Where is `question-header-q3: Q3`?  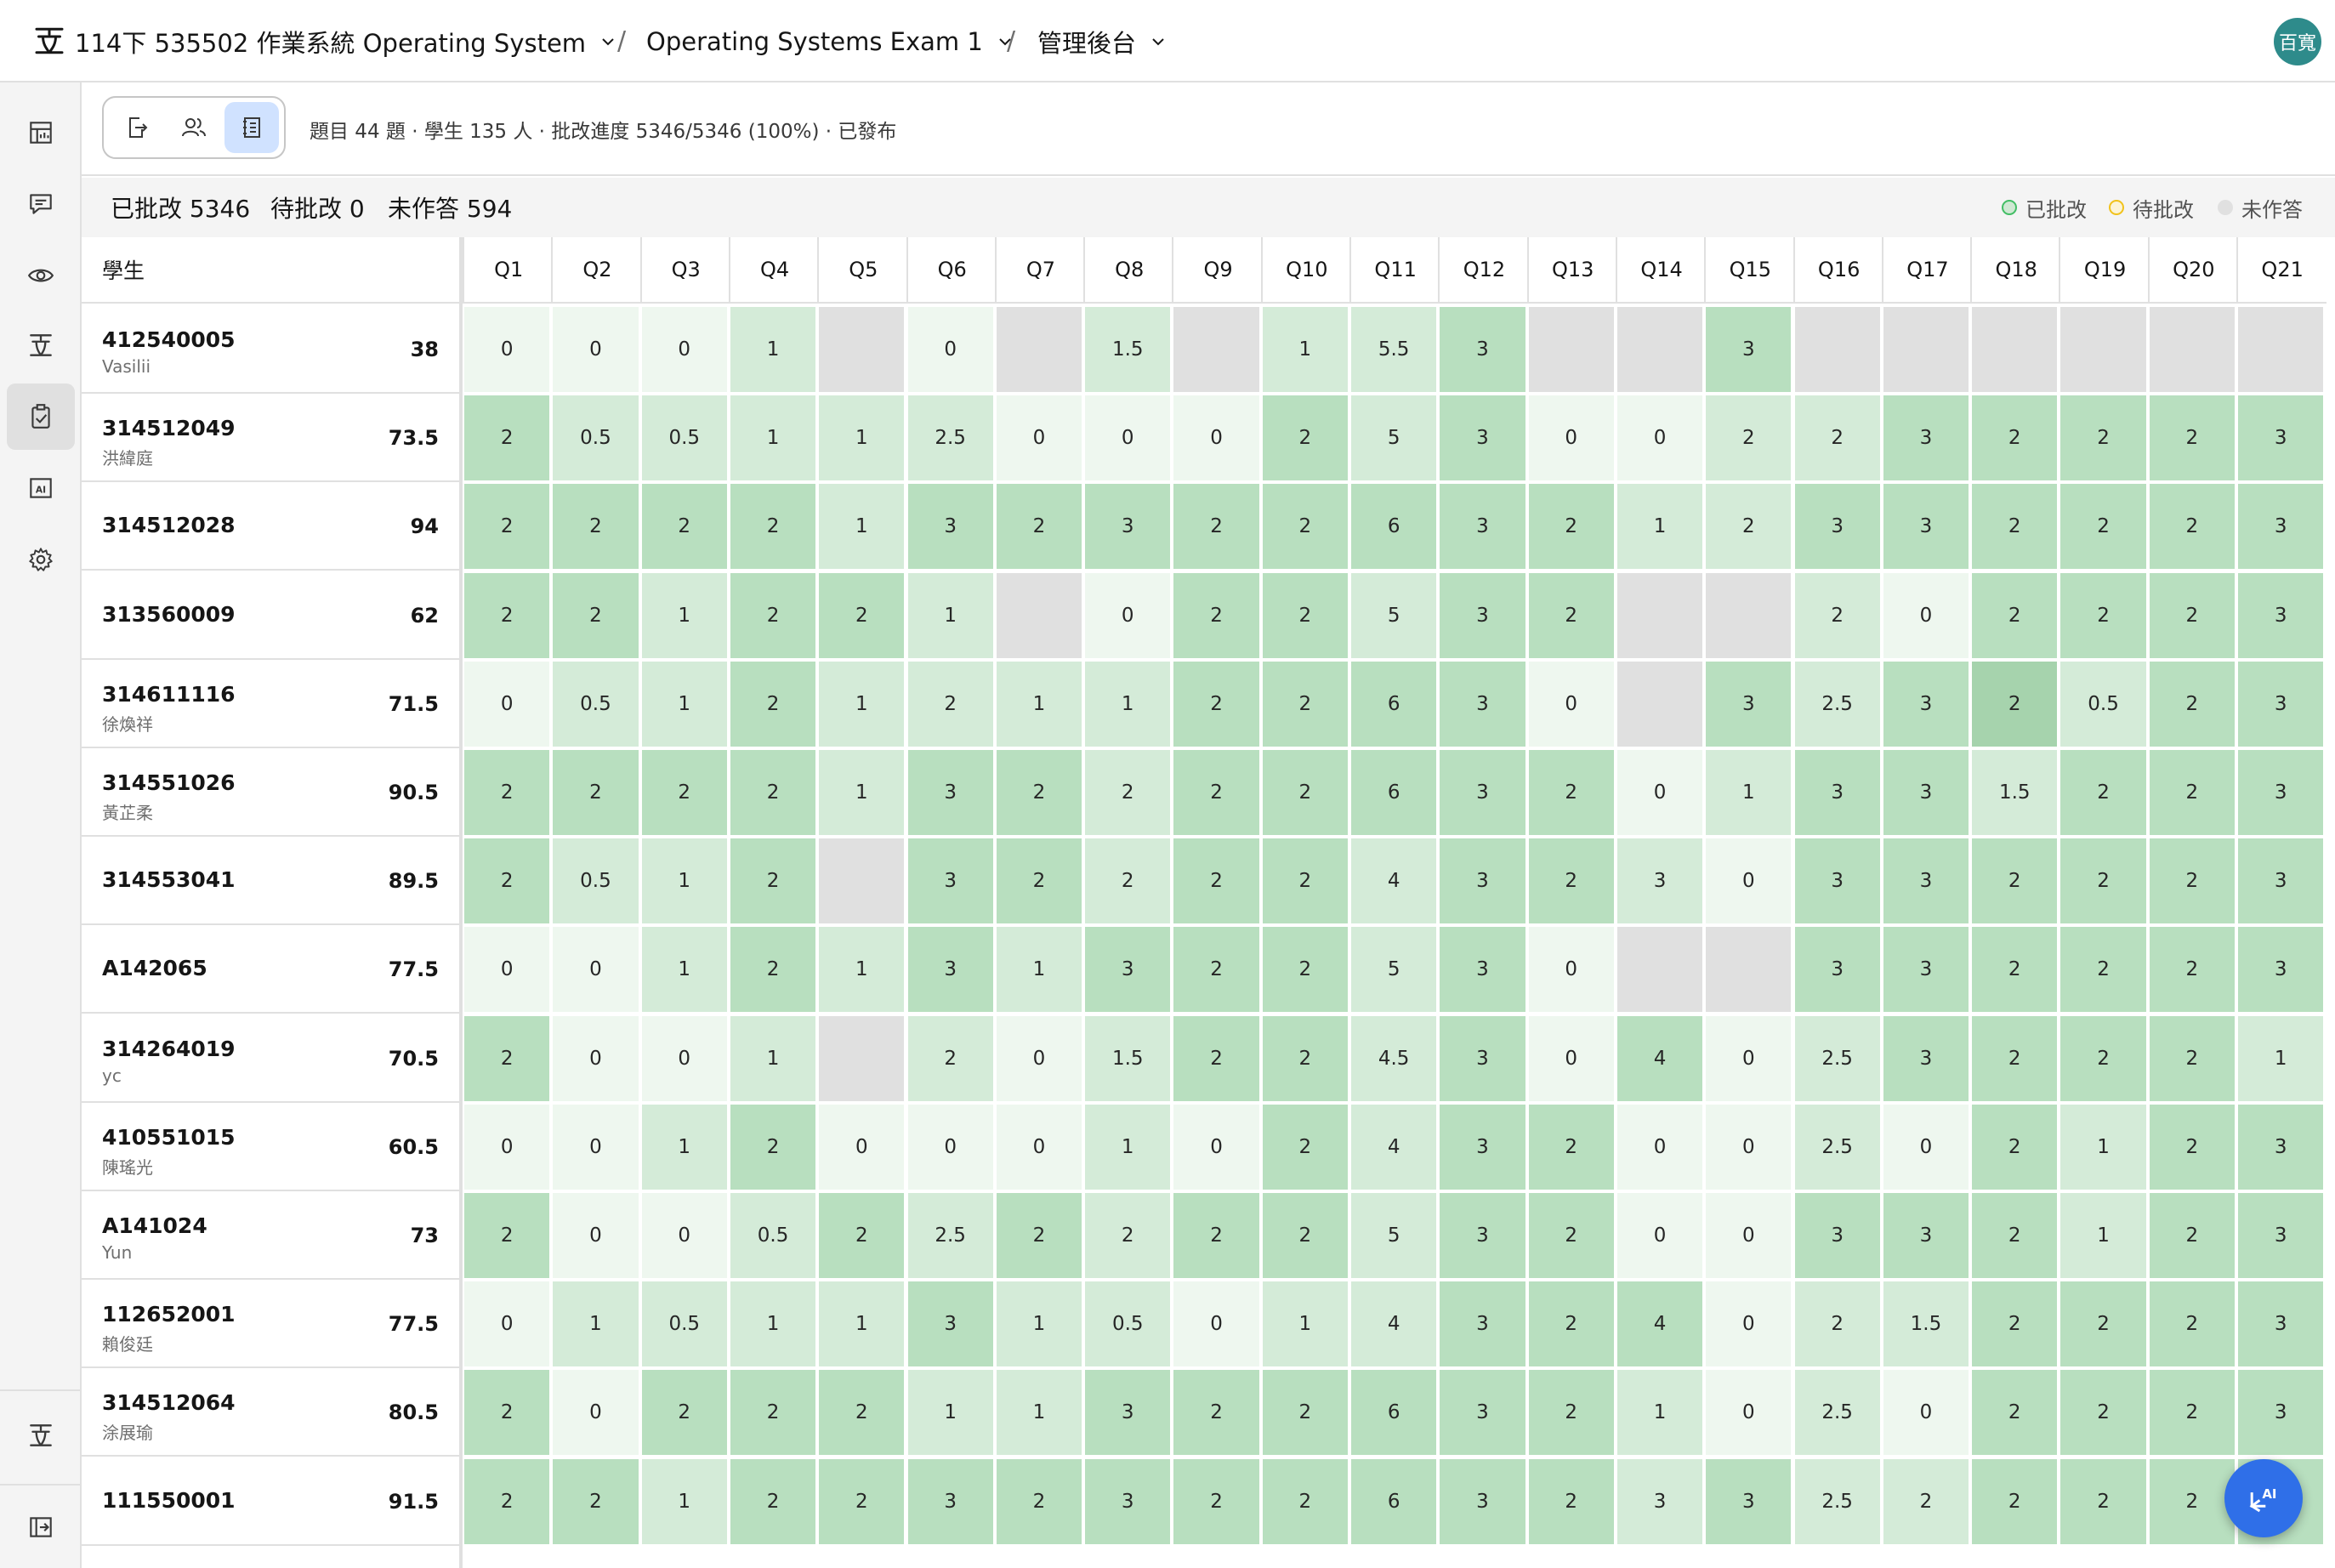 question-header-q3: Q3 is located at coordinates (684, 270).